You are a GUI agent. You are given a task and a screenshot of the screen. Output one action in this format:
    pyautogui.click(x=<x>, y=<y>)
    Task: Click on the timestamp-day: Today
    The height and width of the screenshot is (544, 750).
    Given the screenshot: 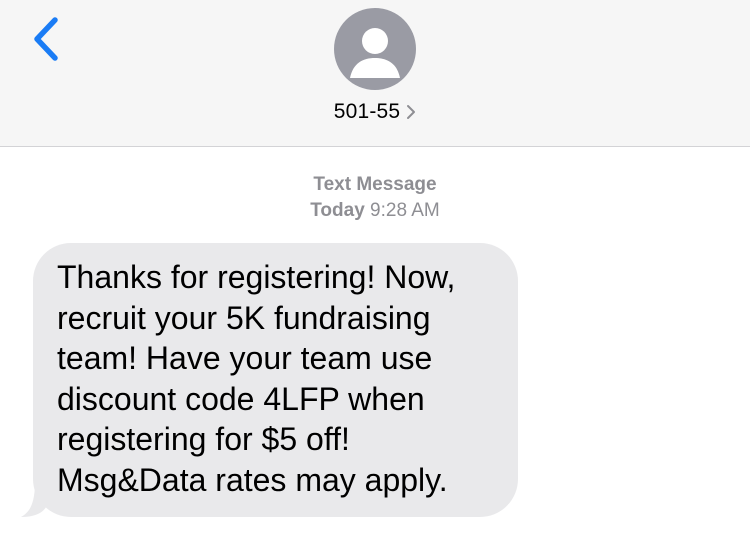 What is the action you would take?
    pyautogui.click(x=337, y=210)
    